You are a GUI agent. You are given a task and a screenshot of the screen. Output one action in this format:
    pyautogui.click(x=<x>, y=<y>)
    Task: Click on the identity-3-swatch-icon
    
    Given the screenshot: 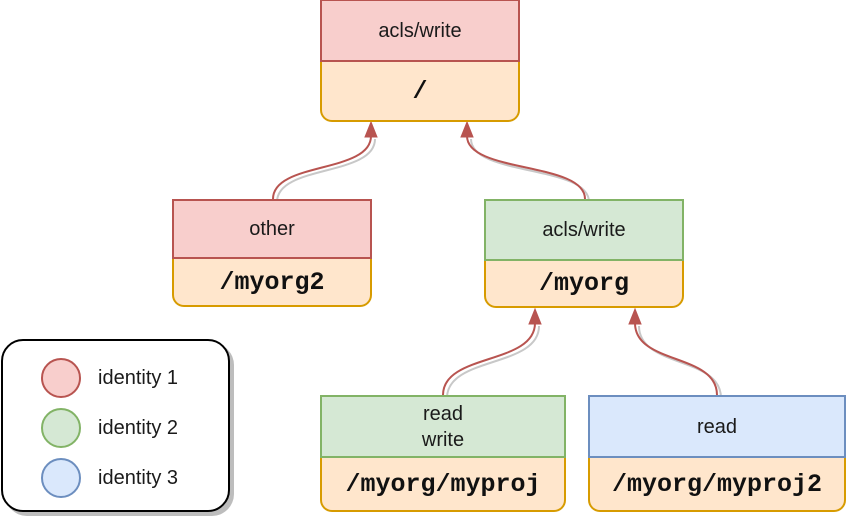 What is the action you would take?
    pyautogui.click(x=61, y=478)
    